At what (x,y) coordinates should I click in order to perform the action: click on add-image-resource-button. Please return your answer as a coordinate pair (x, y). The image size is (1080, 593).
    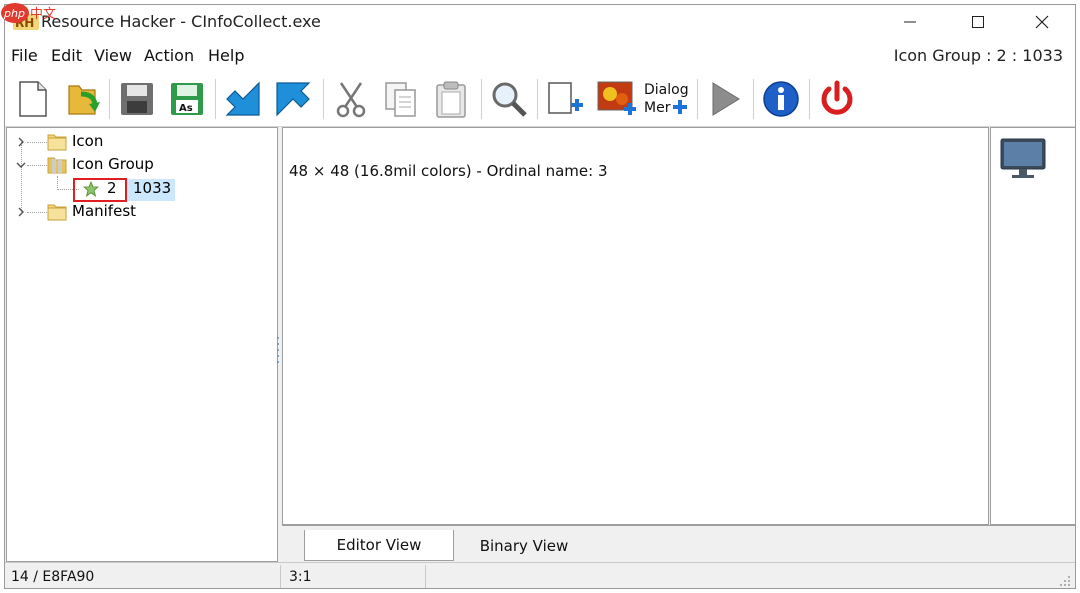
    Looking at the image, I should click on (617, 99).